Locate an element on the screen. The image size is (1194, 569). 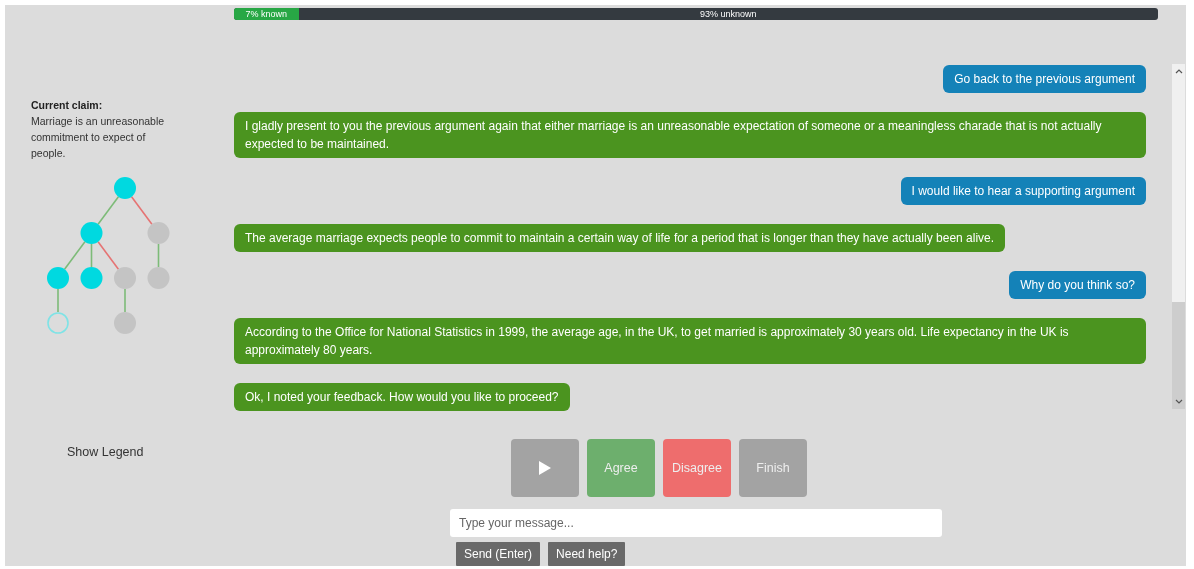
user-message: Go back to the previous argument is located at coordinates (1044, 78).